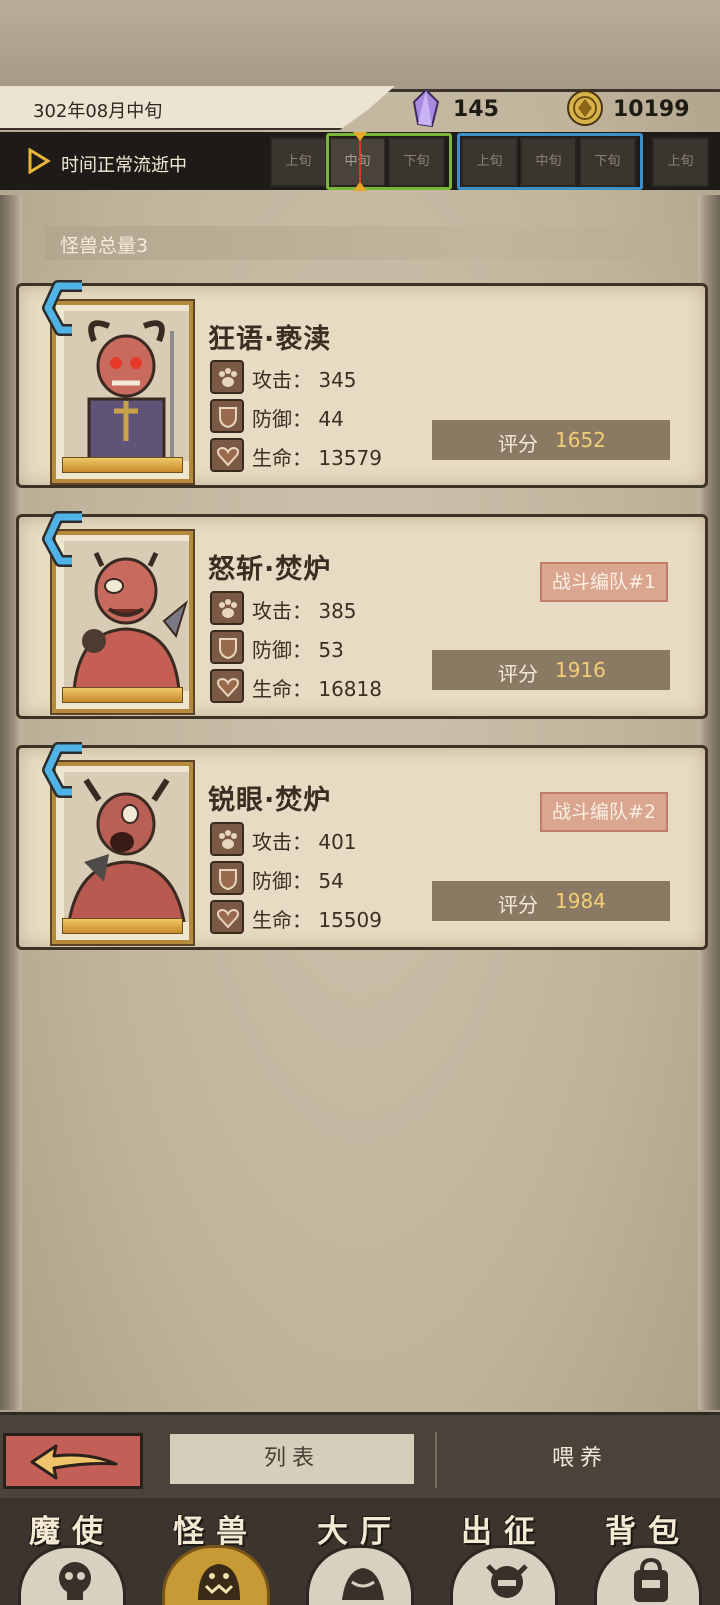 Image resolution: width=720 pixels, height=1605 pixels. I want to click on nav-item-mage: 魔使, so click(72, 1551).